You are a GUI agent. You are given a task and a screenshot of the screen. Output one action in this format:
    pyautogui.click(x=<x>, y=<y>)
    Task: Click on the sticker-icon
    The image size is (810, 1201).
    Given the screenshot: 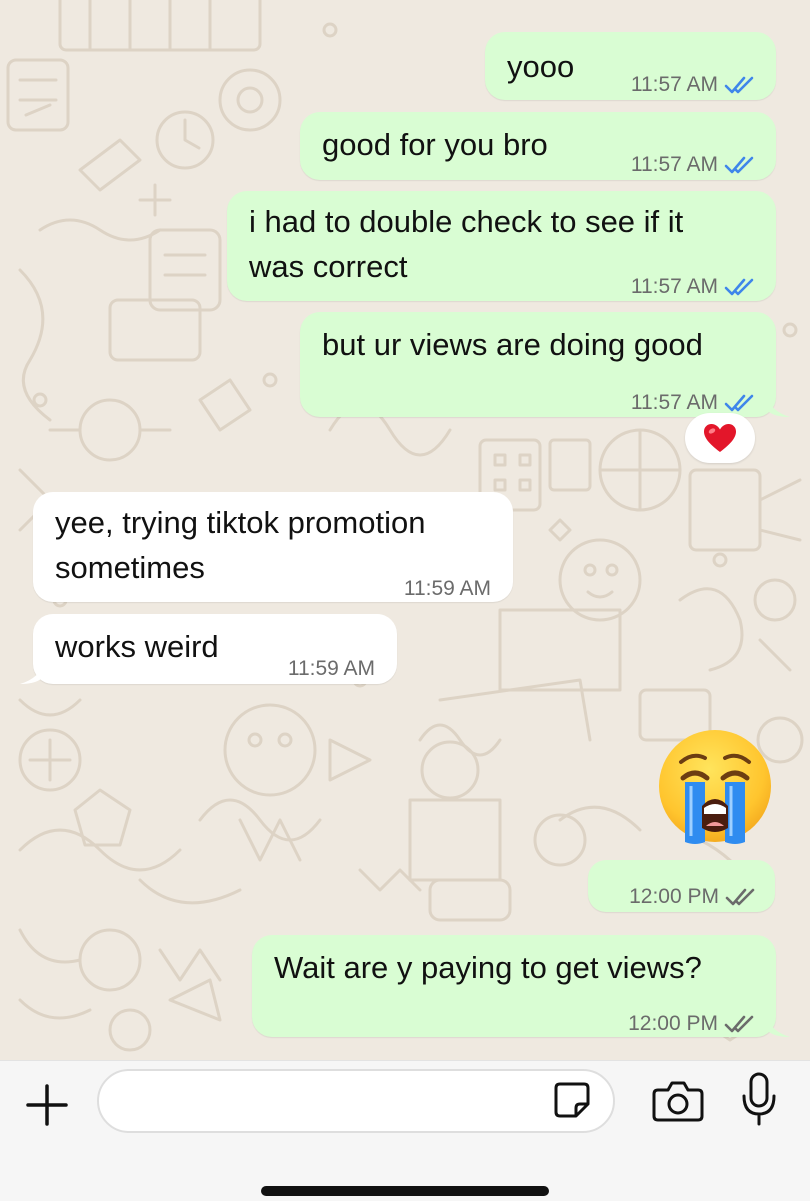 What is the action you would take?
    pyautogui.click(x=572, y=1100)
    